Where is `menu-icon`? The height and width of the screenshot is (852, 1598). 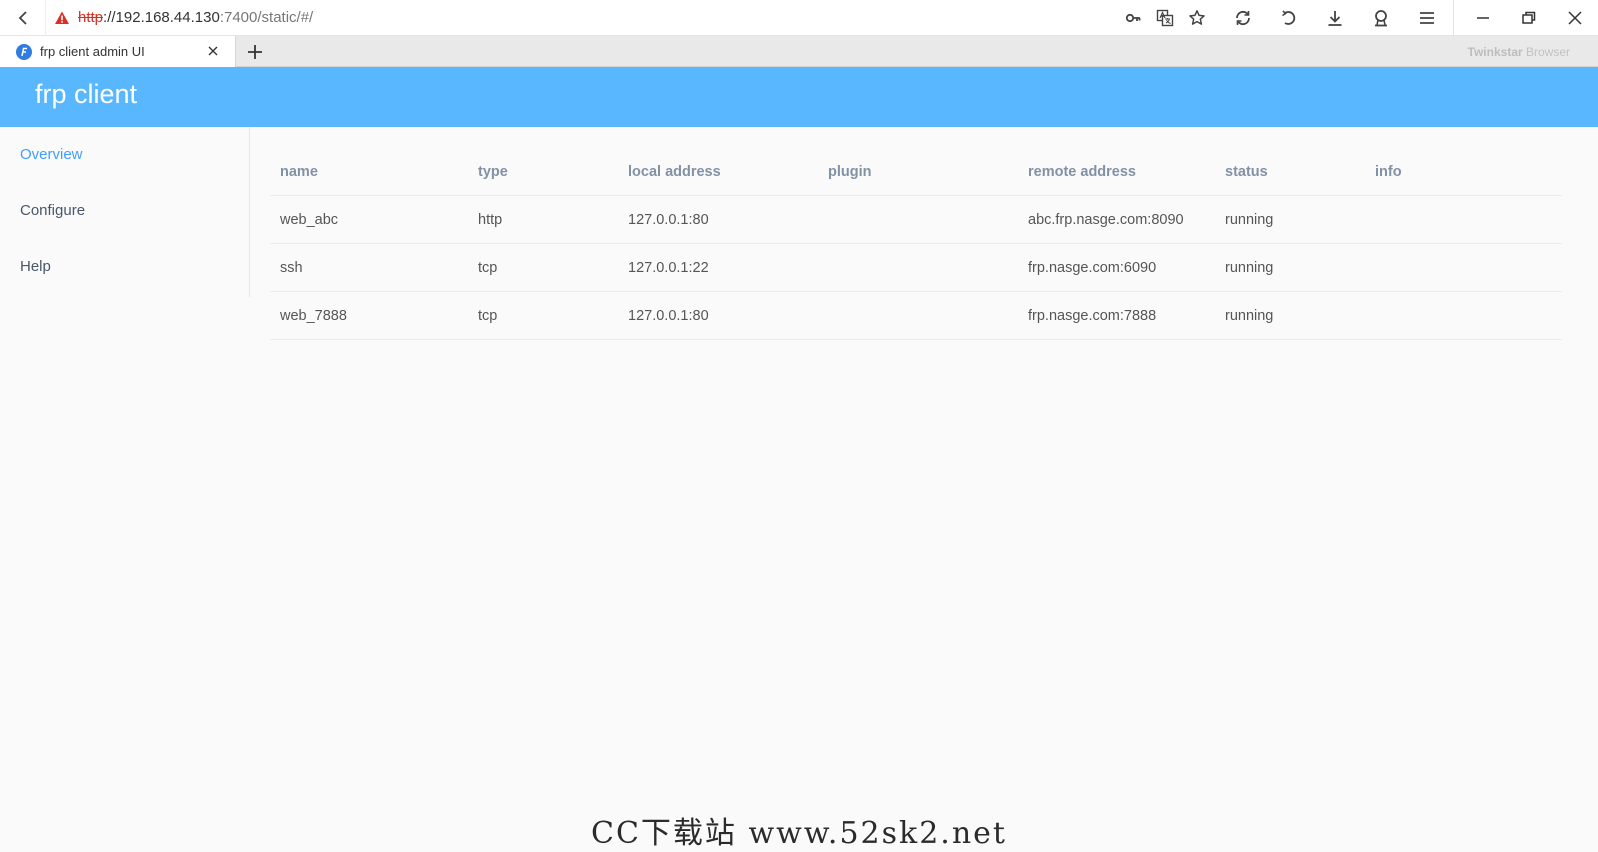
menu-icon is located at coordinates (1427, 17).